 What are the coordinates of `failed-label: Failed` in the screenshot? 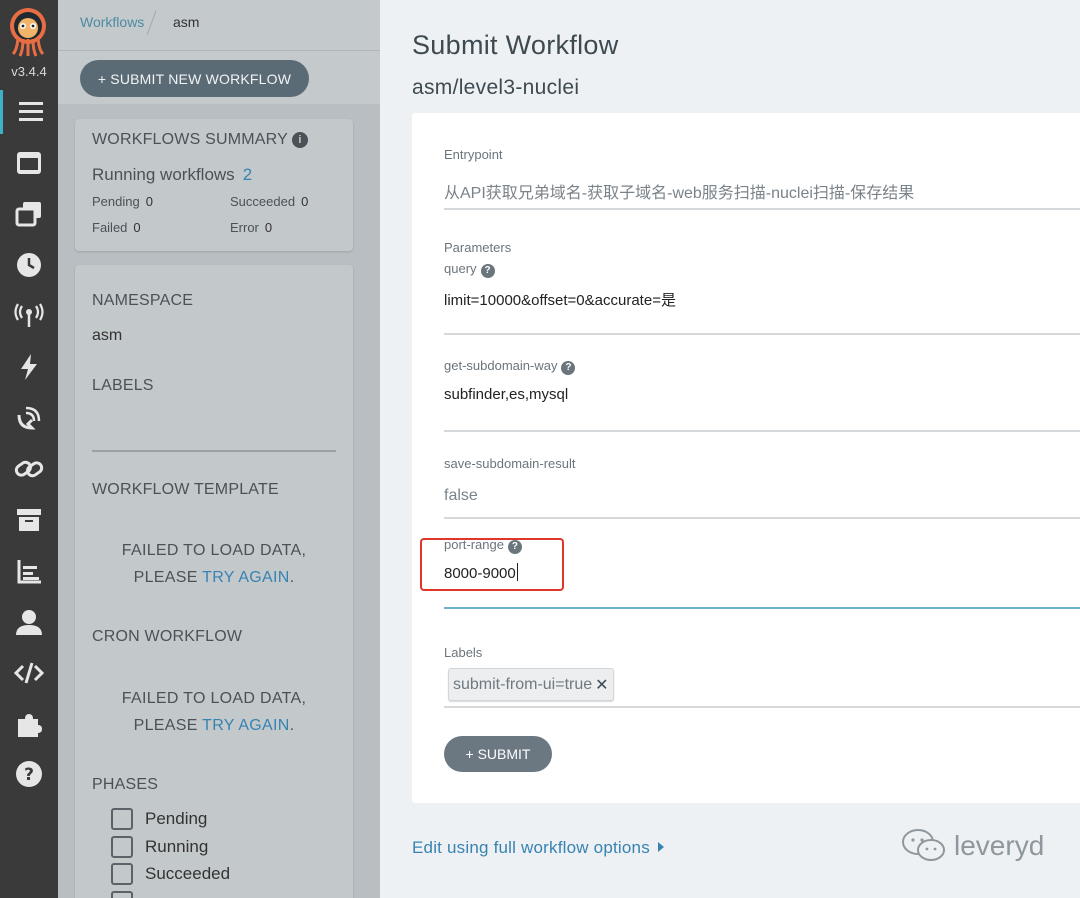 It's located at (110, 227).